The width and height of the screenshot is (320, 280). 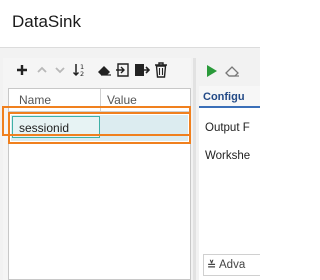 I want to click on svg-text: 2, so click(x=82, y=74).